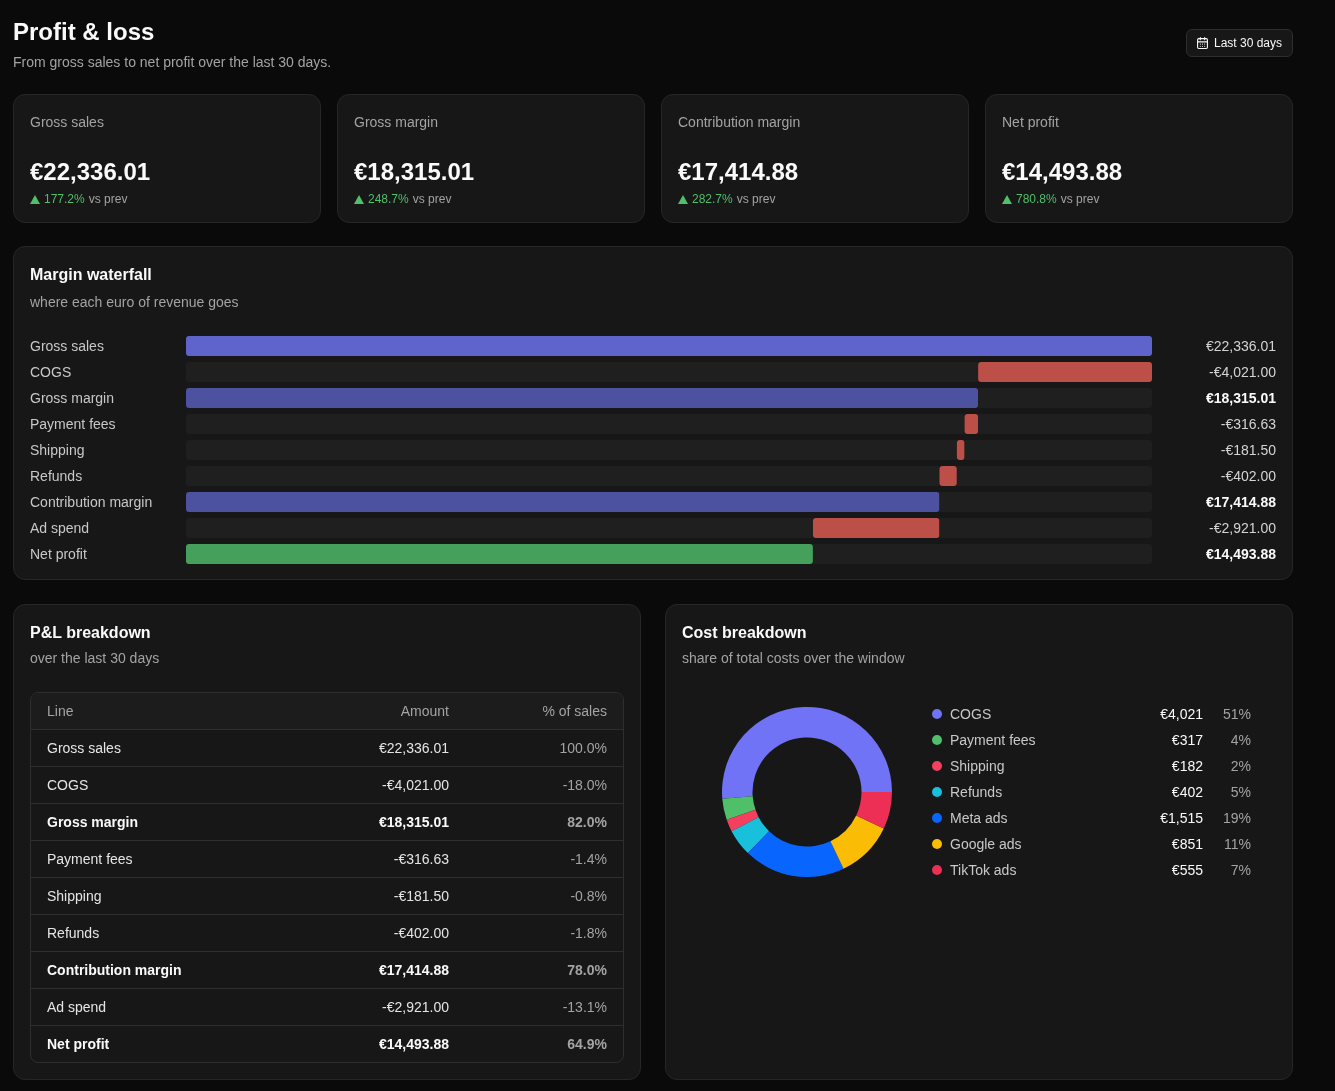 The width and height of the screenshot is (1335, 1091). What do you see at coordinates (740, 122) in the screenshot?
I see `kpi-label: Contribution margin` at bounding box center [740, 122].